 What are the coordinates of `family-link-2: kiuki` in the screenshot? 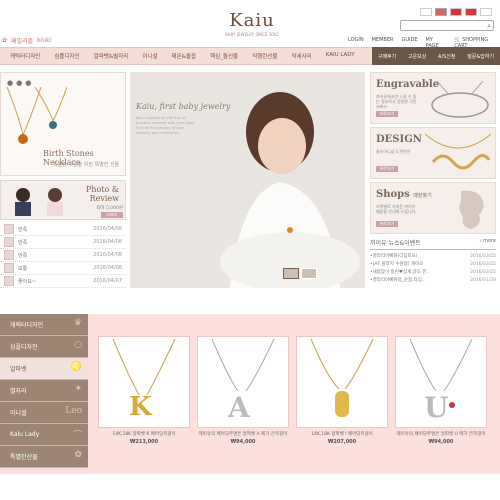 It's located at (44, 40).